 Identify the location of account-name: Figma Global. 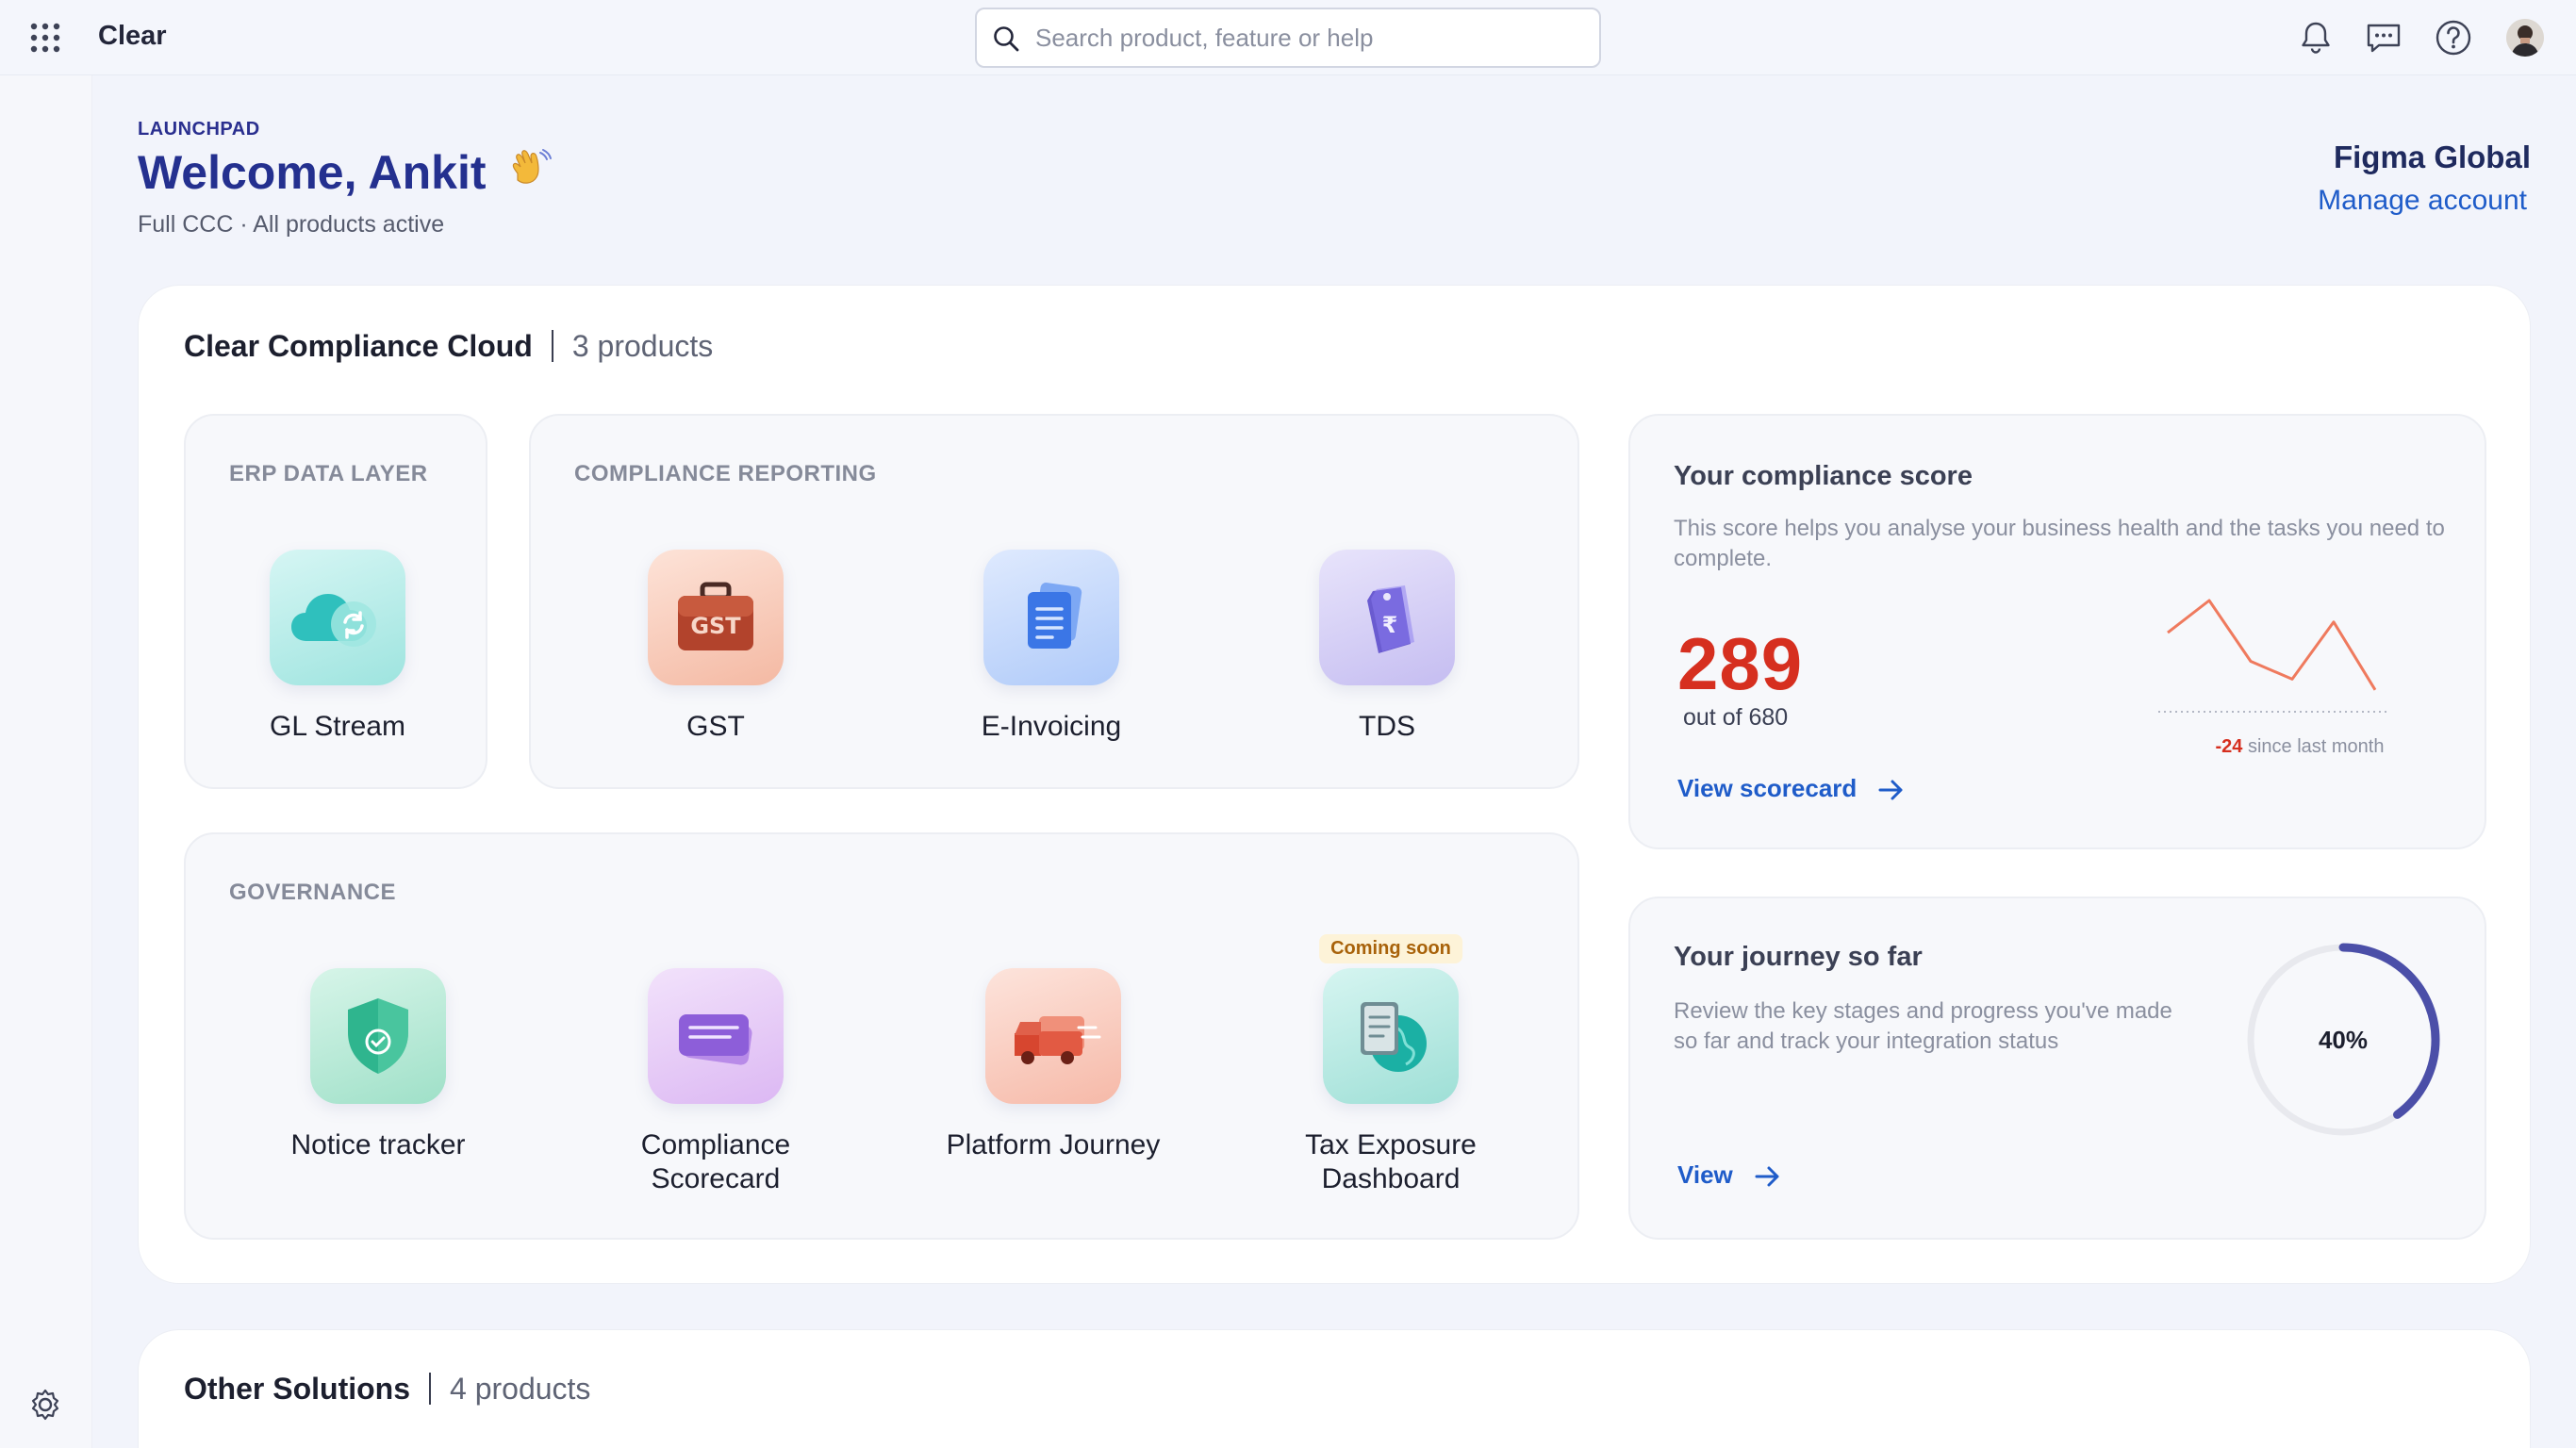
(2432, 157).